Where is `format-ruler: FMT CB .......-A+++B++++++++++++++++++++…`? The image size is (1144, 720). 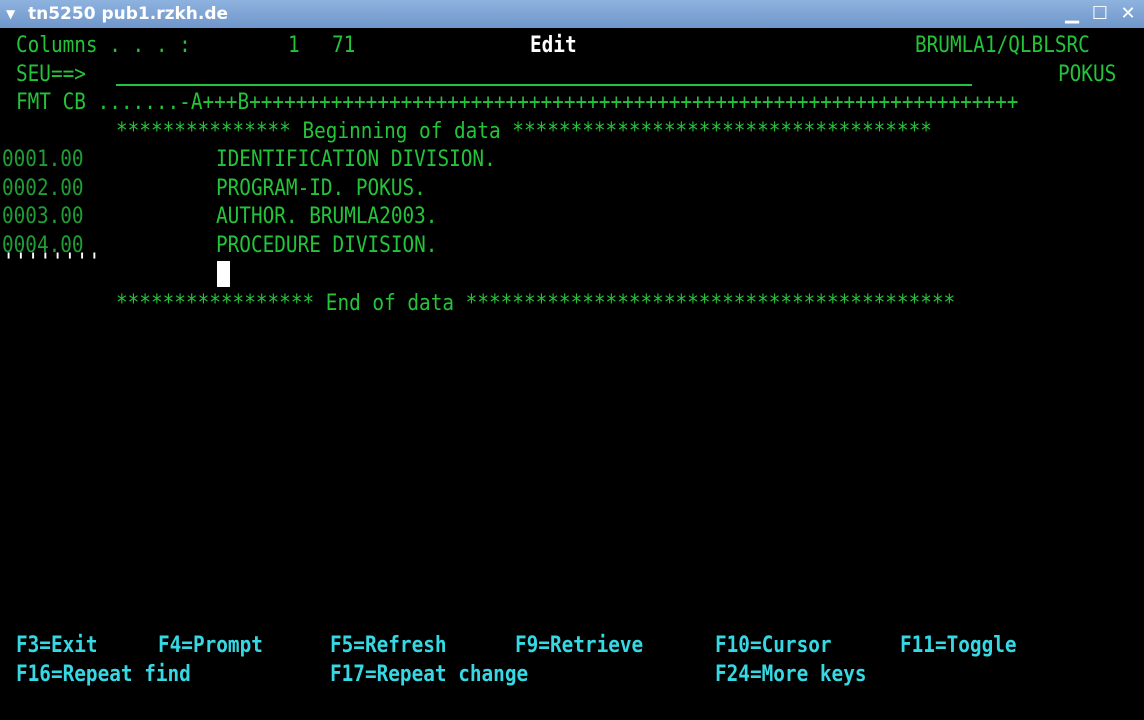 format-ruler: FMT CB .......-A+++B++++++++++++++++++++… is located at coordinates (517, 102).